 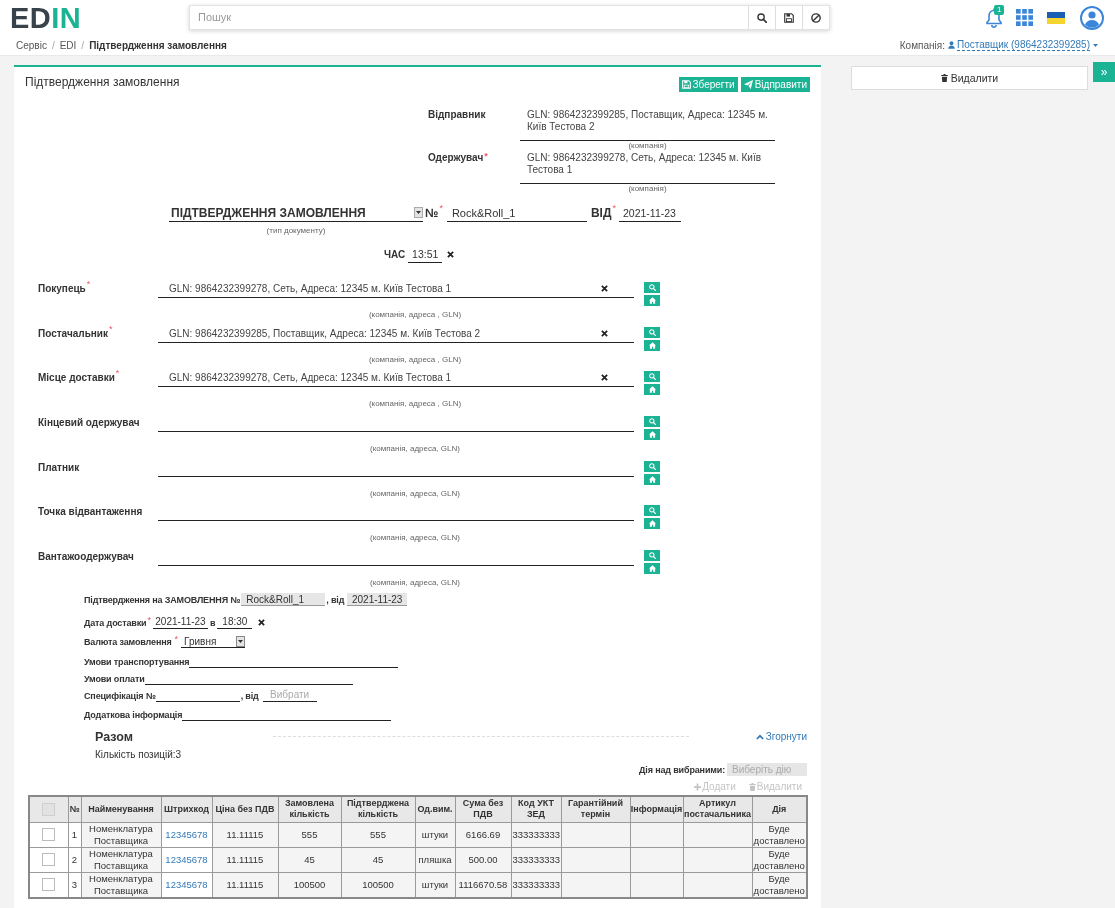 I want to click on delivery-date-field: 2021-11-23, so click(x=180, y=623).